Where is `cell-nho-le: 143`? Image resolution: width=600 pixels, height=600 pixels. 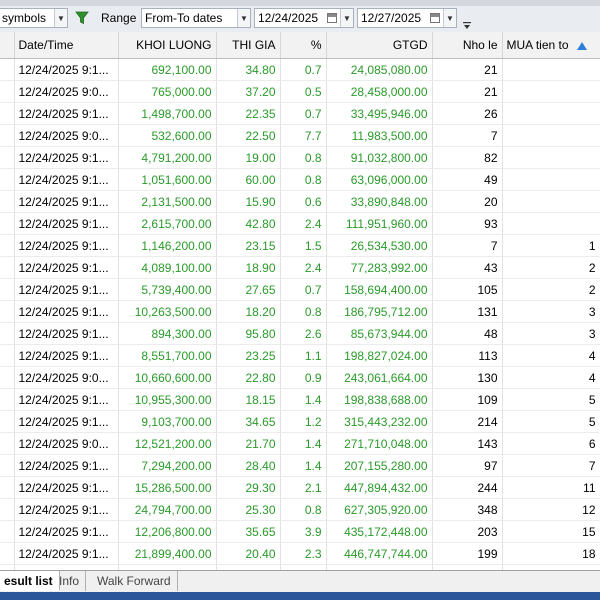 cell-nho-le: 143 is located at coordinates (467, 443).